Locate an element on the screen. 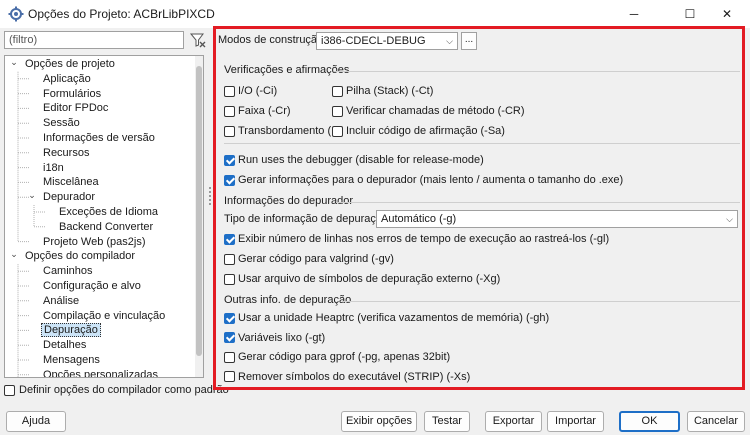 This screenshot has height=435, width=750. tree-item: Compilação e vinculação is located at coordinates (104, 316).